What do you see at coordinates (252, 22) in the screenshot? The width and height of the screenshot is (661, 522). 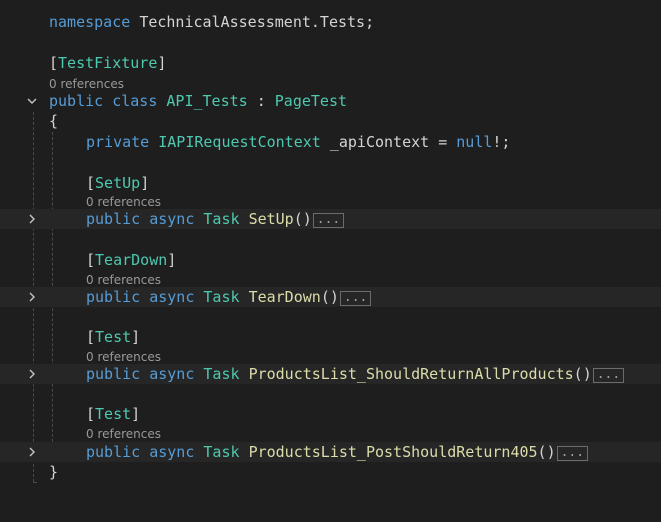 I see `namespace-name: TechnicalAssessment.Tests` at bounding box center [252, 22].